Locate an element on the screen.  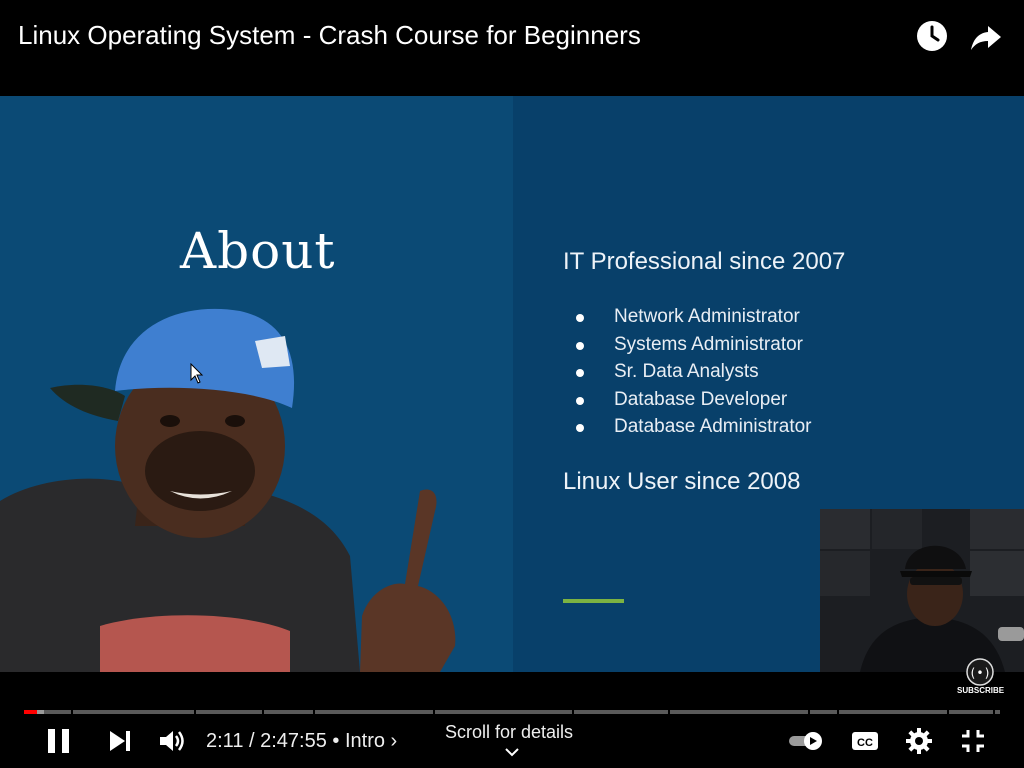
volume-icon is located at coordinates (172, 741).